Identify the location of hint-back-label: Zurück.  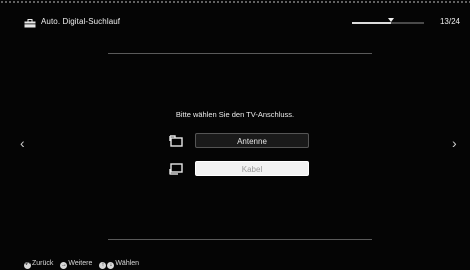
(43, 263).